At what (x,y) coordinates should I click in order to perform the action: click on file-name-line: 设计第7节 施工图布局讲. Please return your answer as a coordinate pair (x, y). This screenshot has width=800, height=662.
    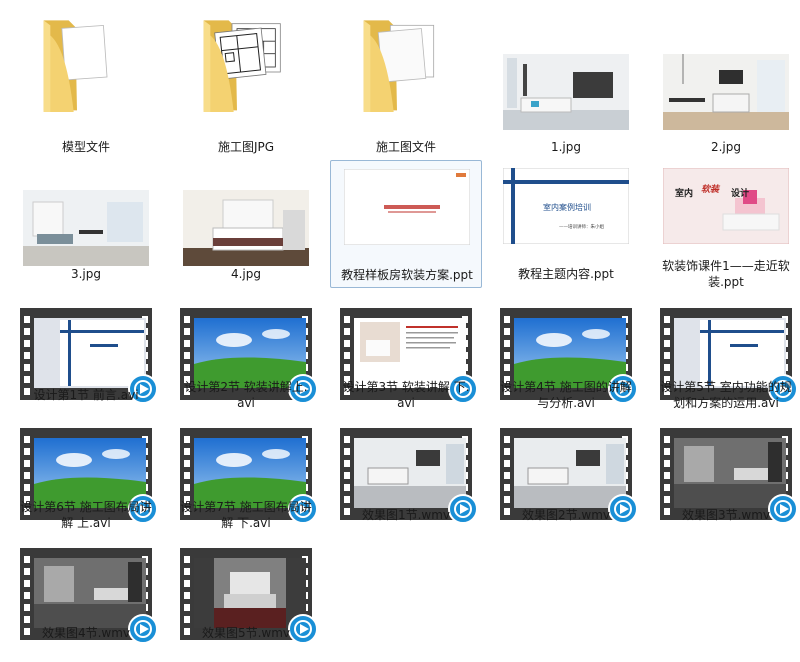
    Looking at the image, I should click on (246, 507).